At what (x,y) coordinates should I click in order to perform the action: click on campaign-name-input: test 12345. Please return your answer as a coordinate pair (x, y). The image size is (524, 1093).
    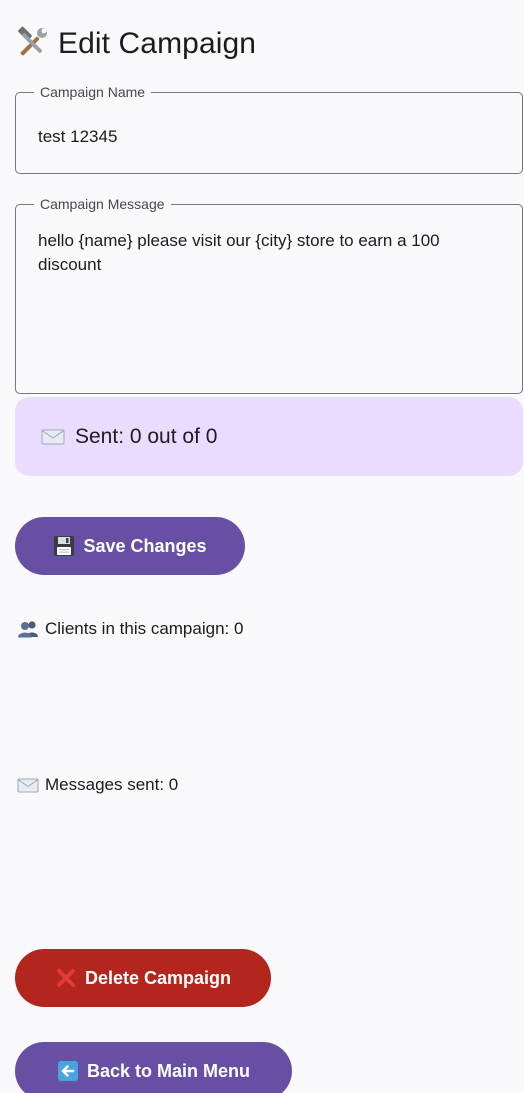
    Looking at the image, I should click on (269, 121).